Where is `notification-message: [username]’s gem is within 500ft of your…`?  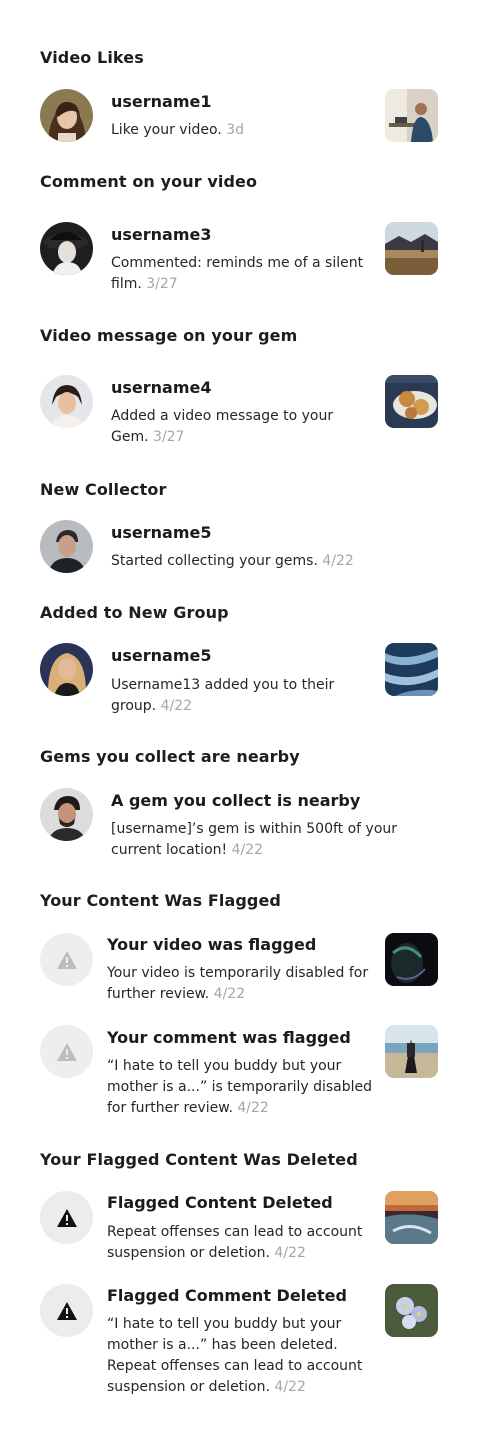 notification-message: [username]’s gem is within 500ft of your… is located at coordinates (261, 840).